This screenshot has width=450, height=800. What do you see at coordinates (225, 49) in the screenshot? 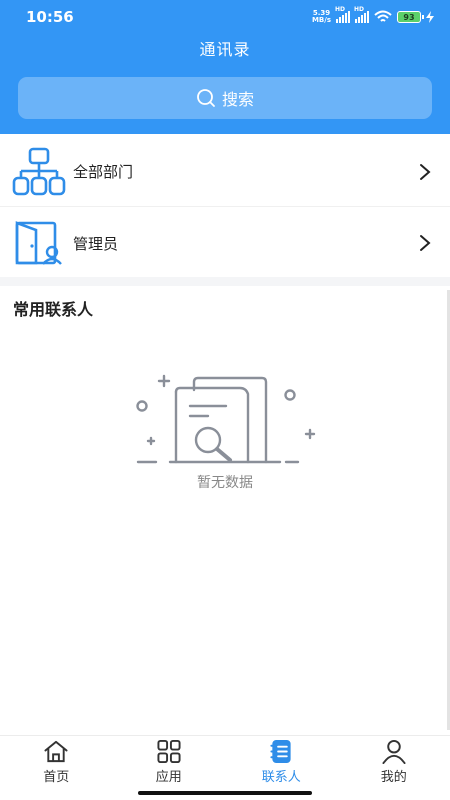
I see `page-title: 通讯录` at bounding box center [225, 49].